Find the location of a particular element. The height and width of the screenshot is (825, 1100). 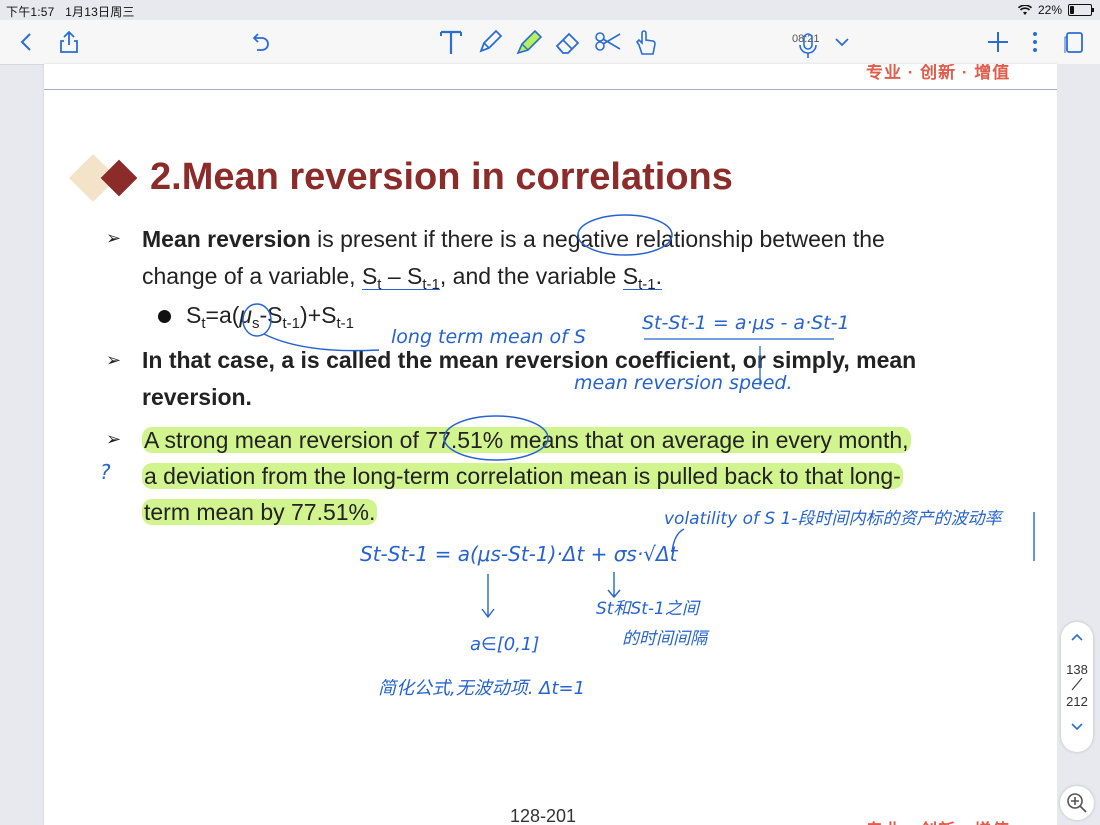

note-main-eq: St-St-1 = a(μs-St-1)·Δt + σs·√Δt is located at coordinates (519, 554).